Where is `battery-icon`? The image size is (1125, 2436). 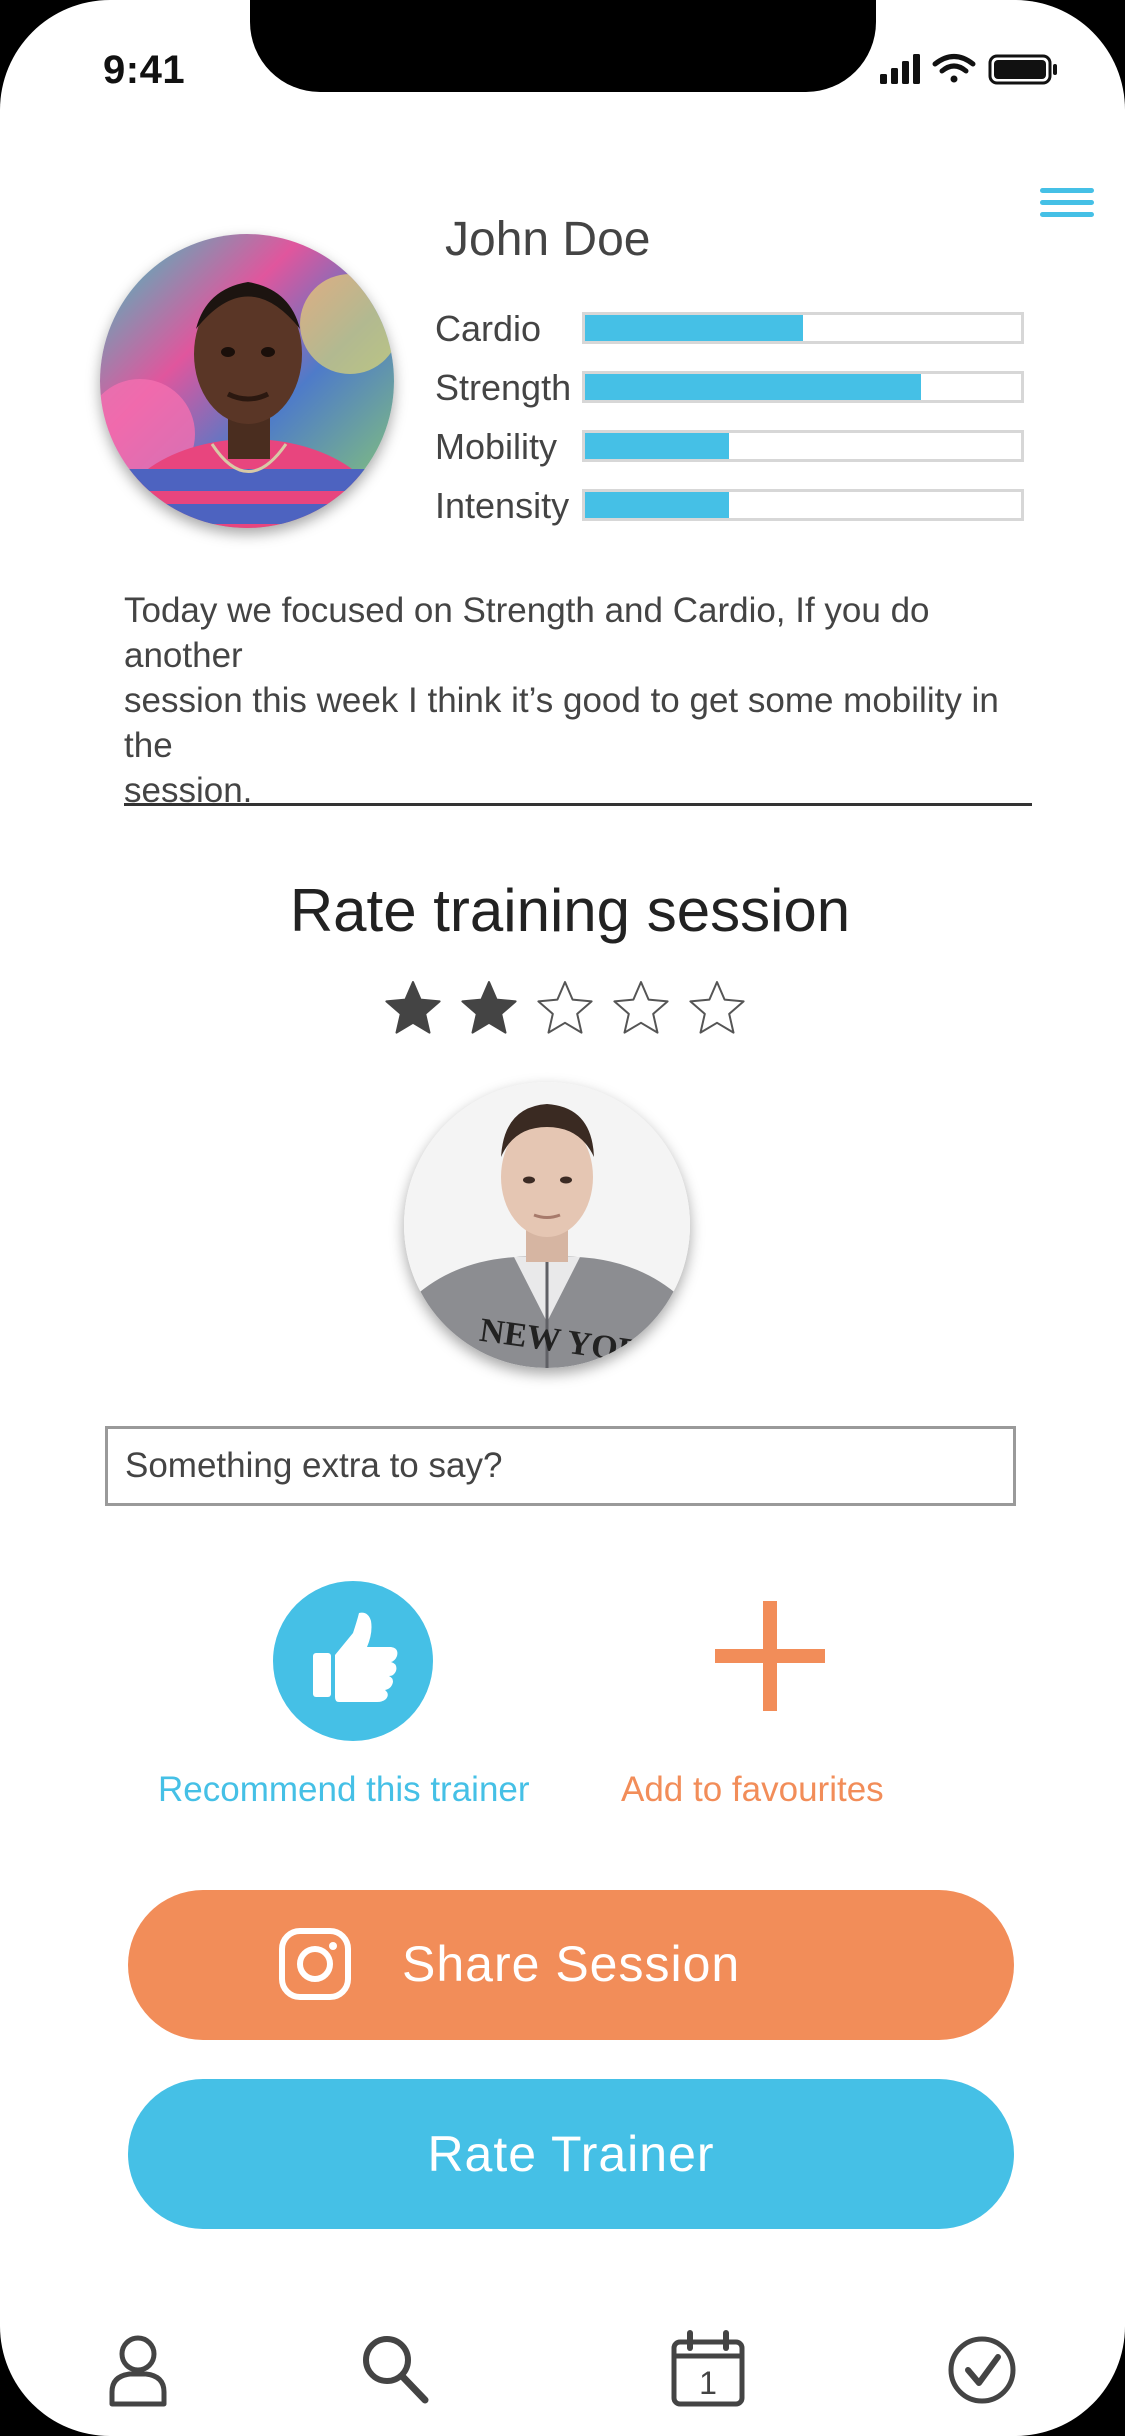
battery-icon is located at coordinates (1022, 69).